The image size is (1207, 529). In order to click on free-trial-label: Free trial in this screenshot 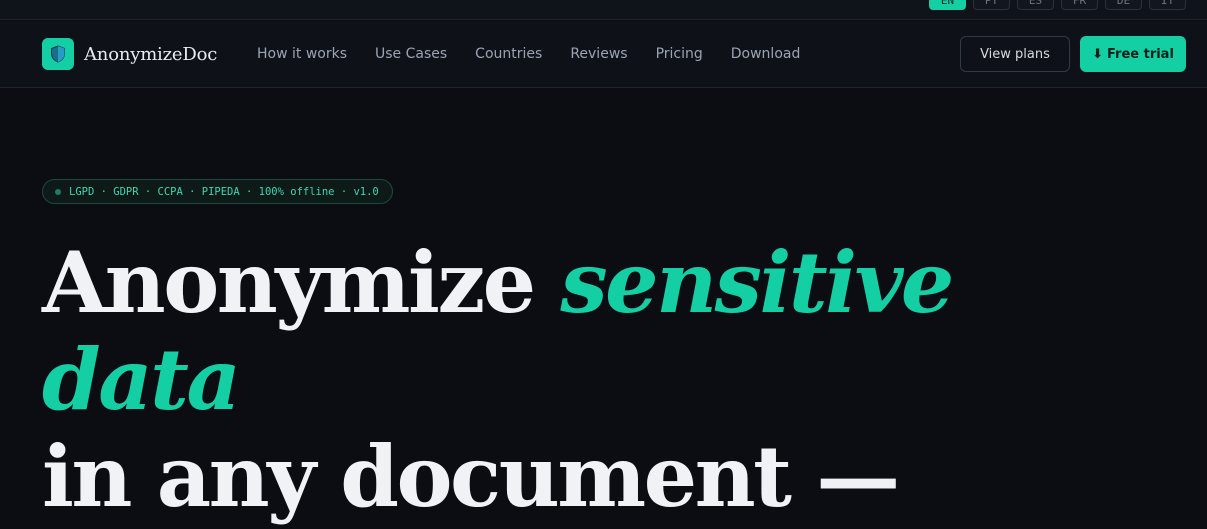, I will do `click(1140, 54)`.